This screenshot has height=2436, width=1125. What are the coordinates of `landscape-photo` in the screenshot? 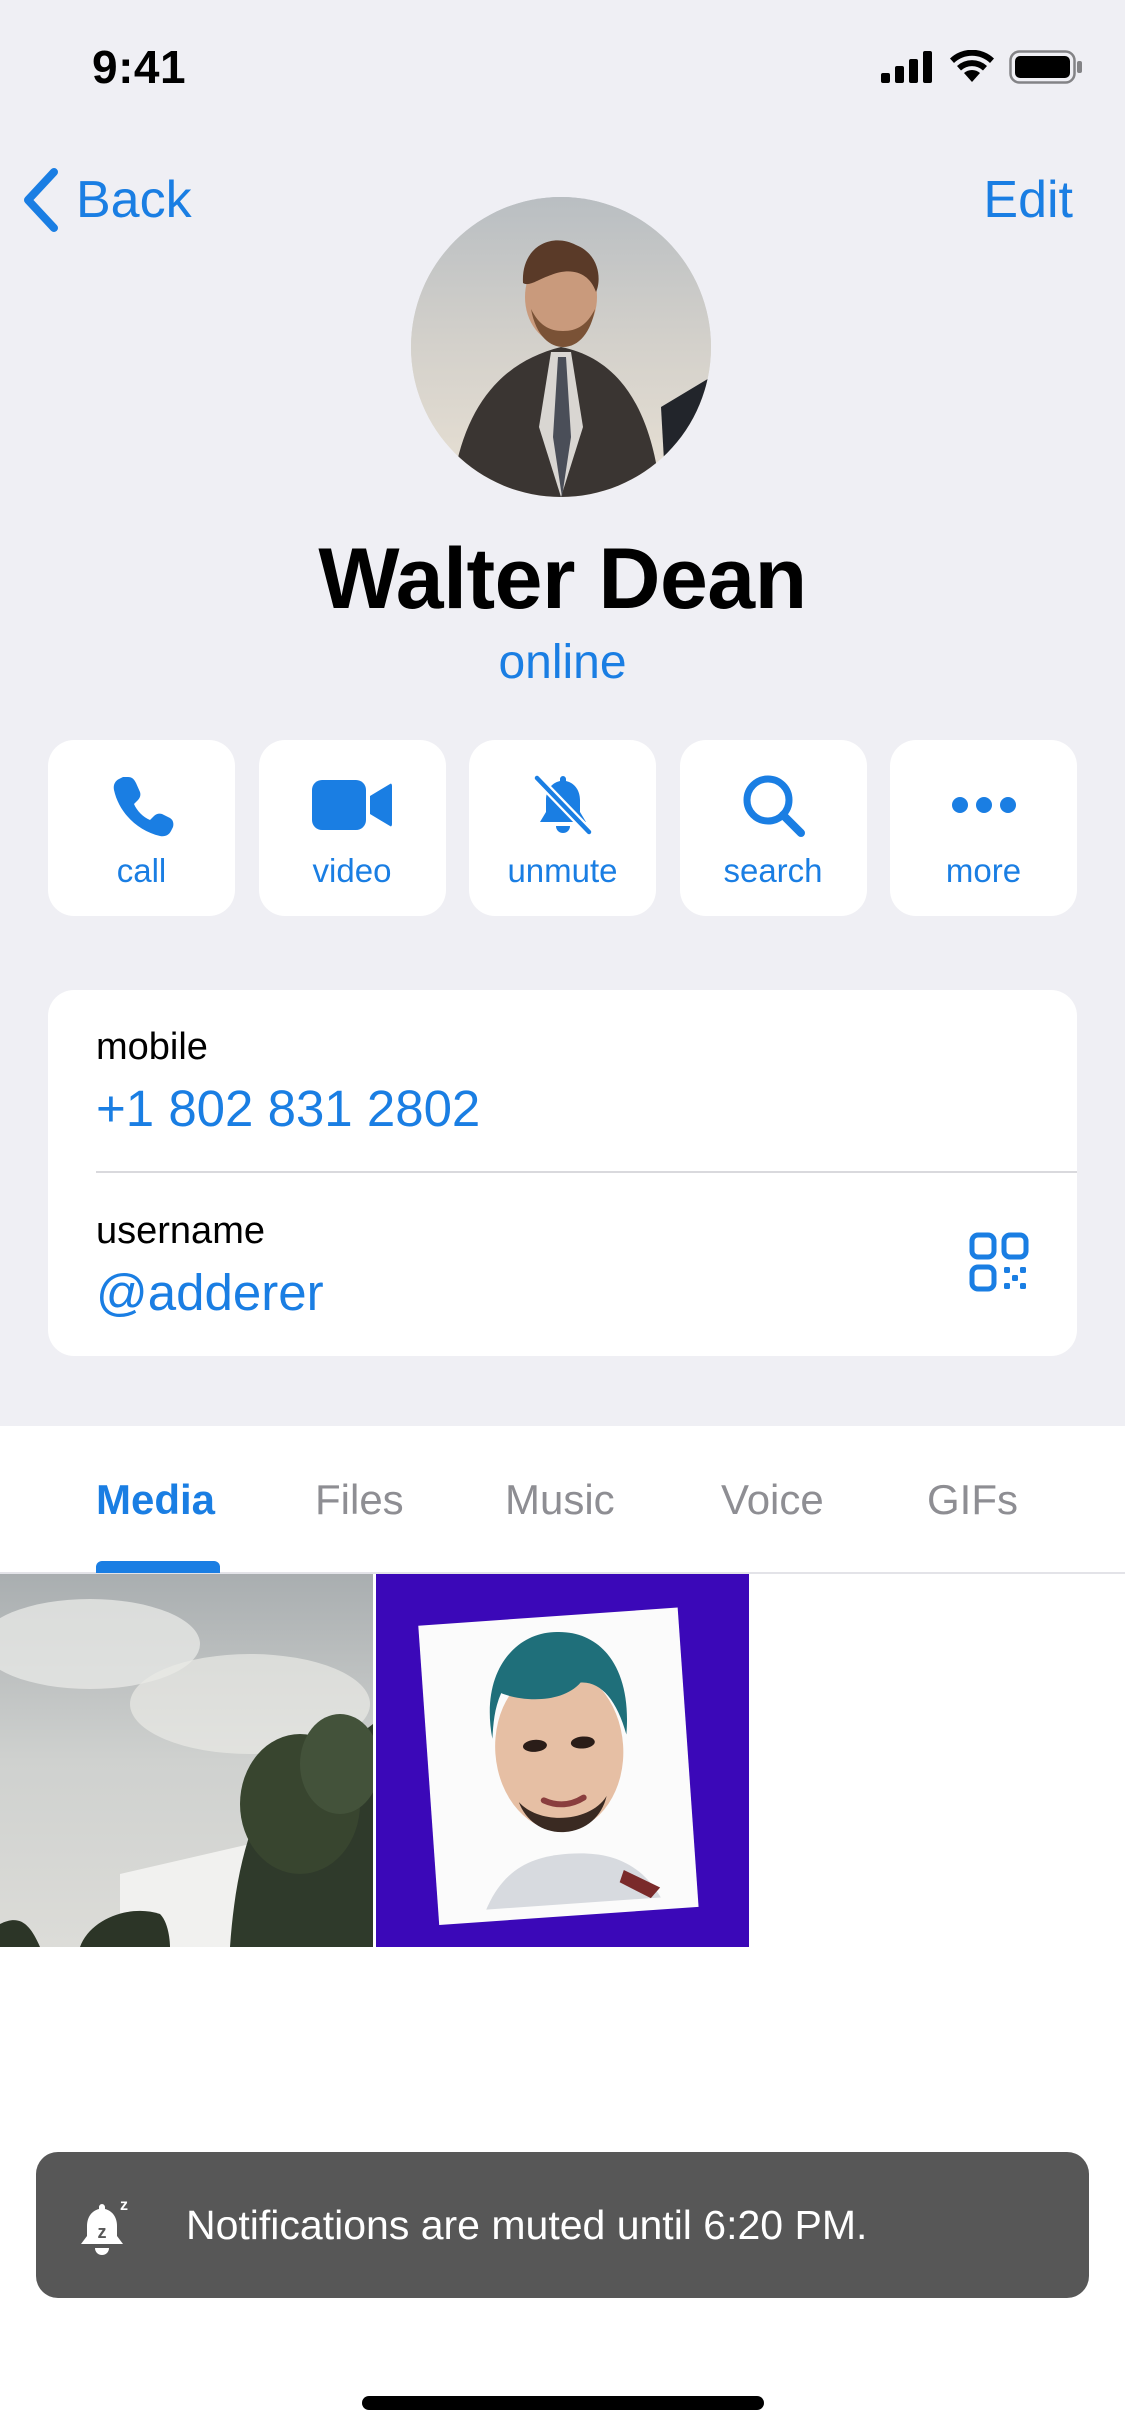 It's located at (186, 1760).